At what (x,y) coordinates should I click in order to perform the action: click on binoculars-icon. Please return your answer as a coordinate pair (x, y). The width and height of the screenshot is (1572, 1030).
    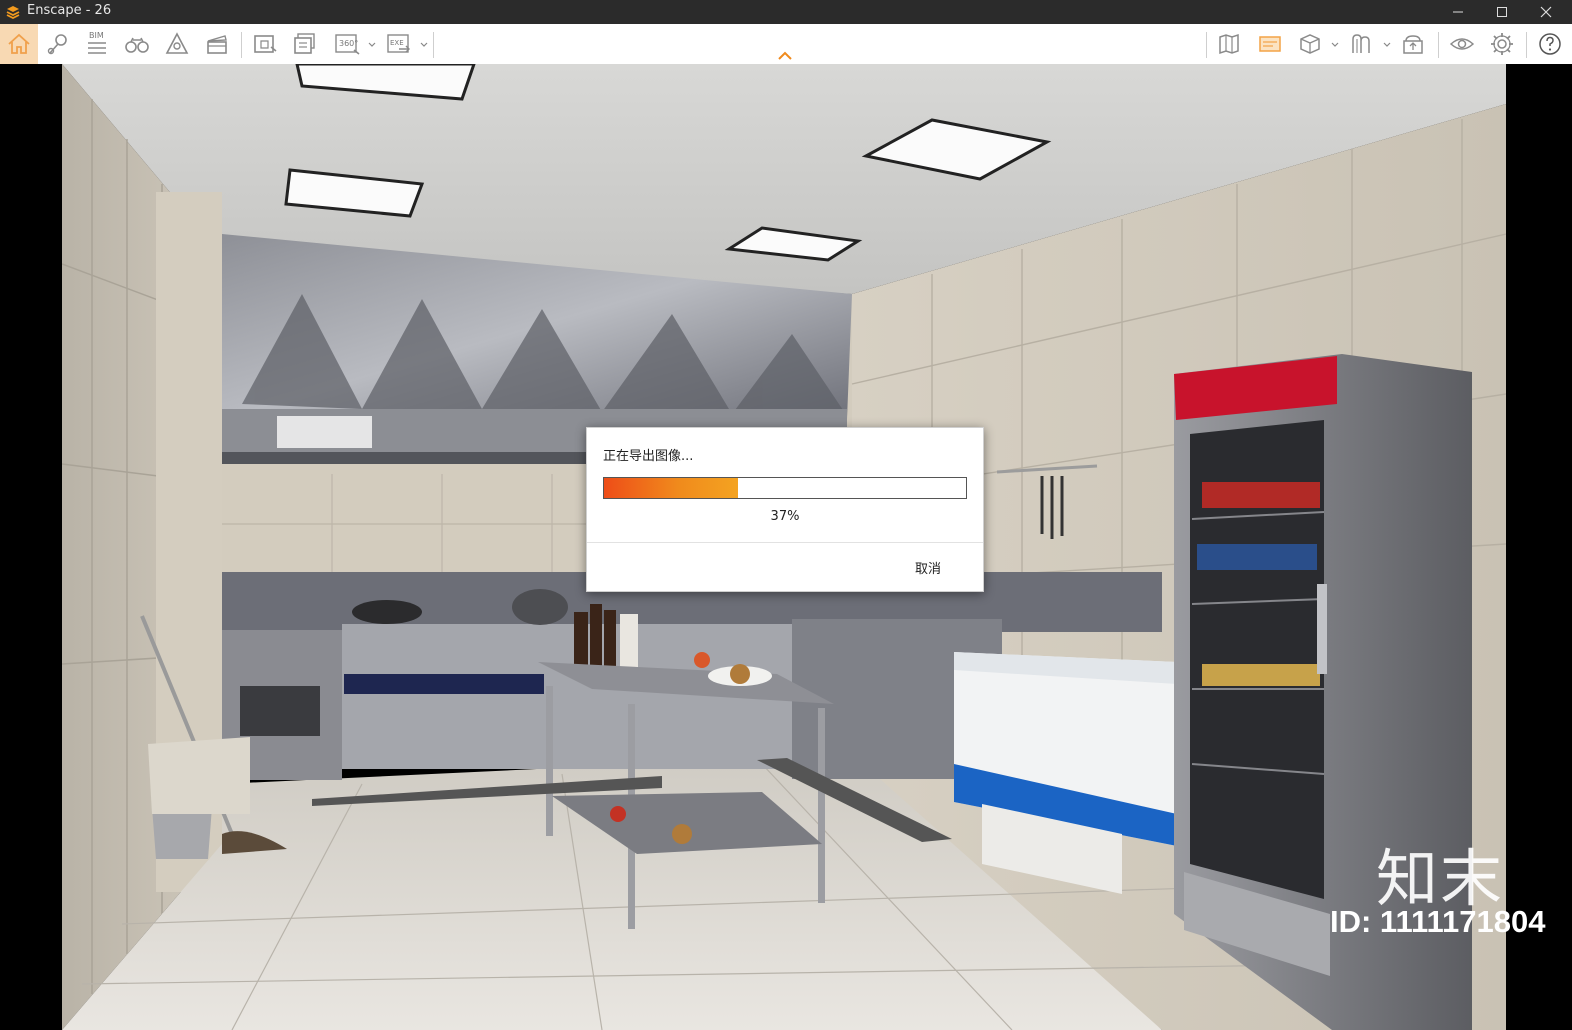
    Looking at the image, I should click on (137, 45).